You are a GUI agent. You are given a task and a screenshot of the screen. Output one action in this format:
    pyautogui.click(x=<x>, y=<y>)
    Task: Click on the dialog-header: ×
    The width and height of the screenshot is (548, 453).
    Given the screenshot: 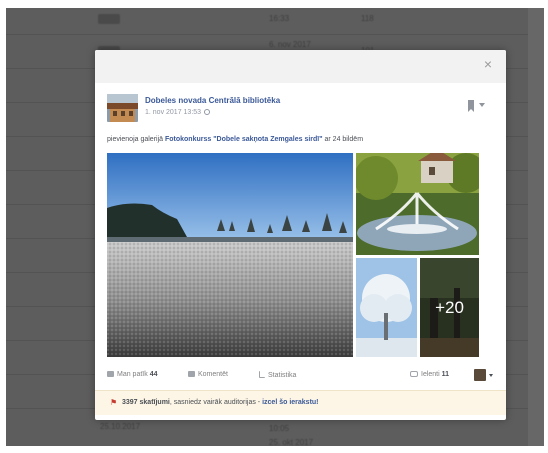 What is the action you would take?
    pyautogui.click(x=300, y=66)
    